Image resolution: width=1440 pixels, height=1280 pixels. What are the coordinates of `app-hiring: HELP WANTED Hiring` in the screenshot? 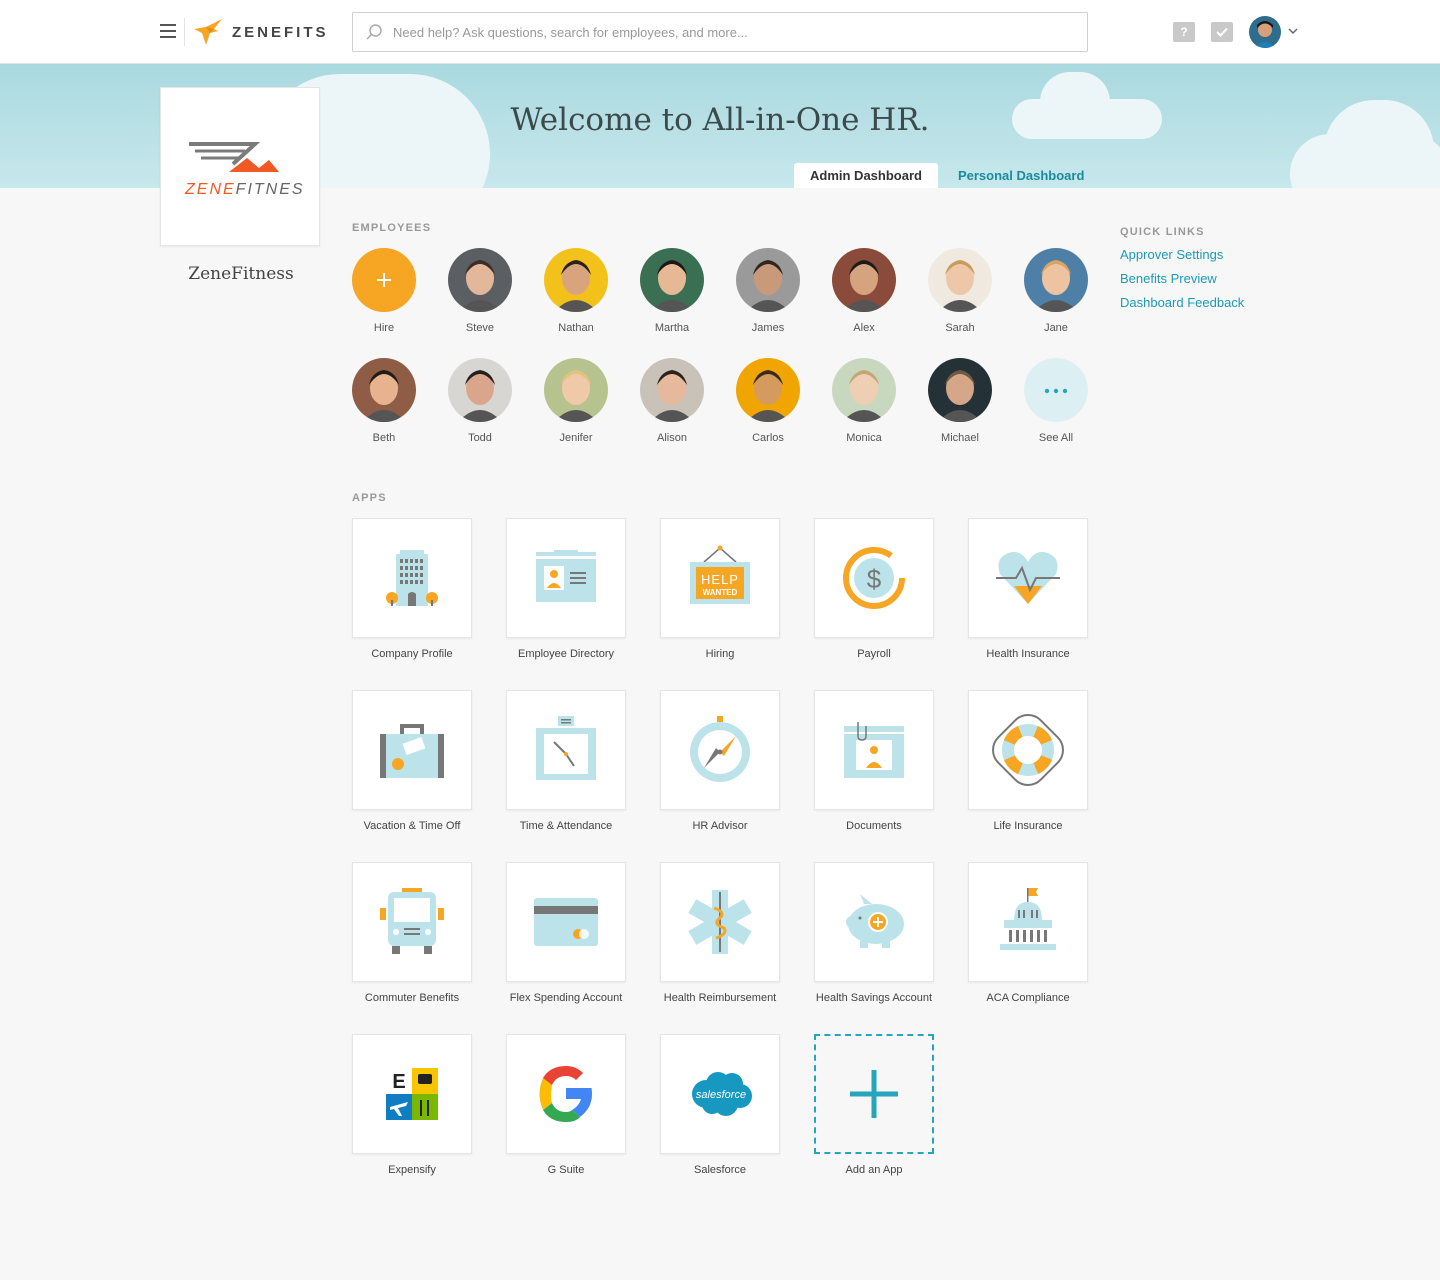 It's located at (720, 589).